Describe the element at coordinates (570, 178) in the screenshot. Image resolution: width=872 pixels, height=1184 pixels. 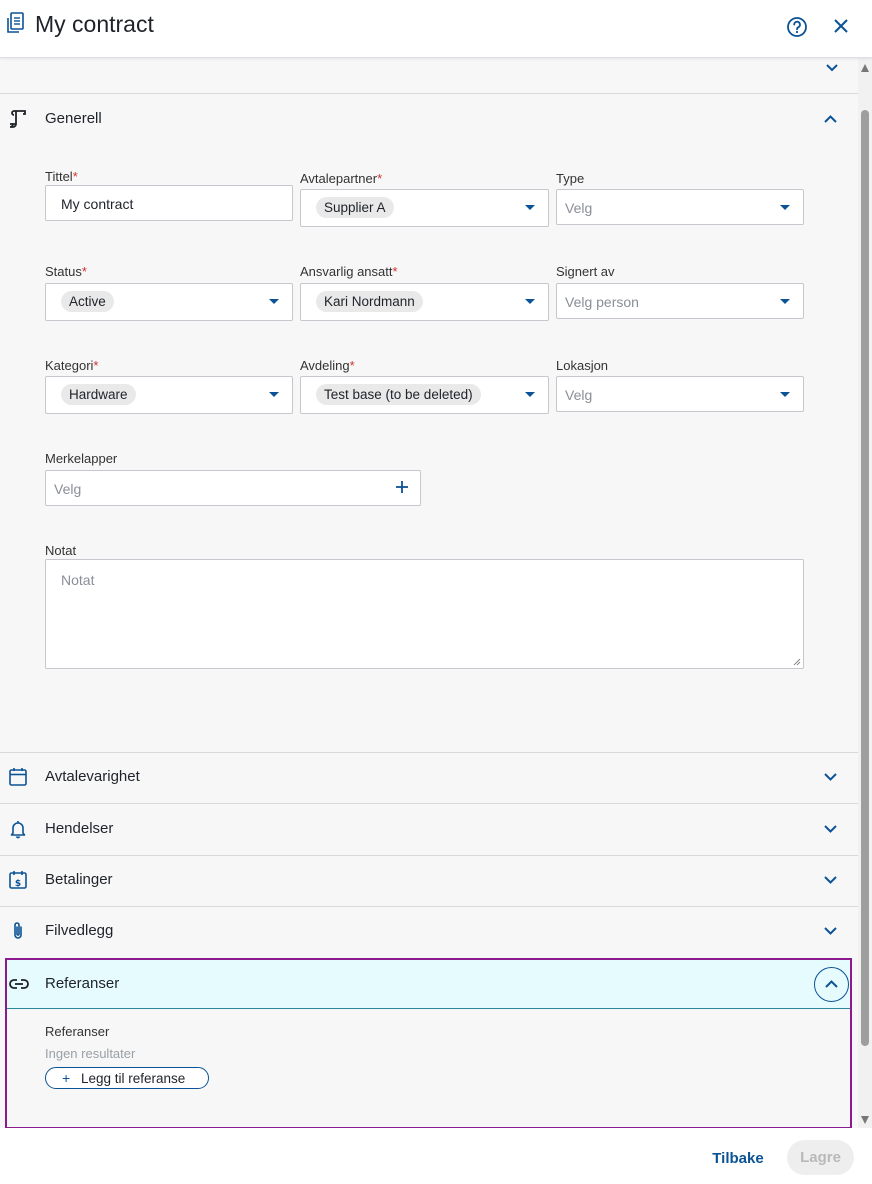
I see `type-label: Type` at that location.